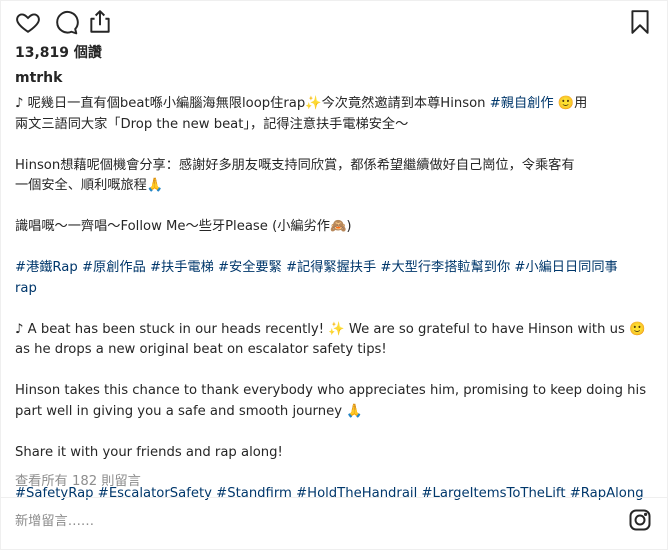 This screenshot has height=550, width=668. Describe the element at coordinates (334, 23) in the screenshot. I see `action-bar` at that location.